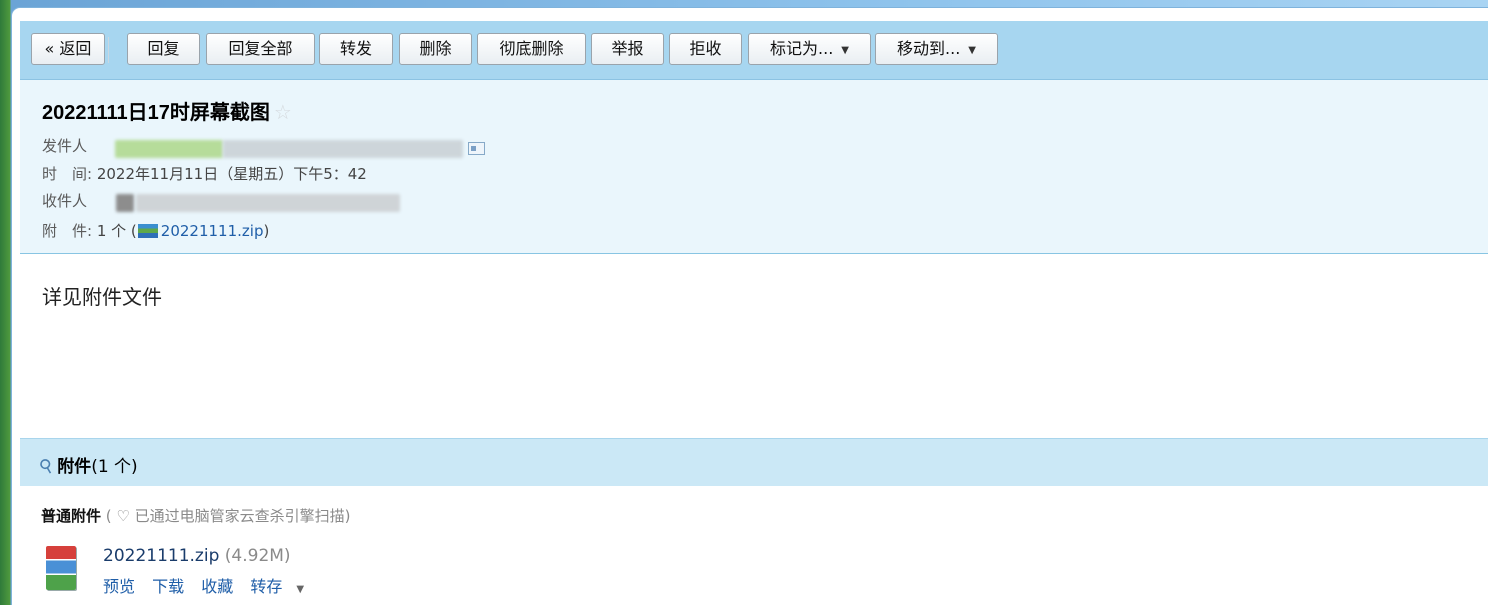 The height and width of the screenshot is (605, 1488). I want to click on reply-all-button: 回复全部, so click(260, 49).